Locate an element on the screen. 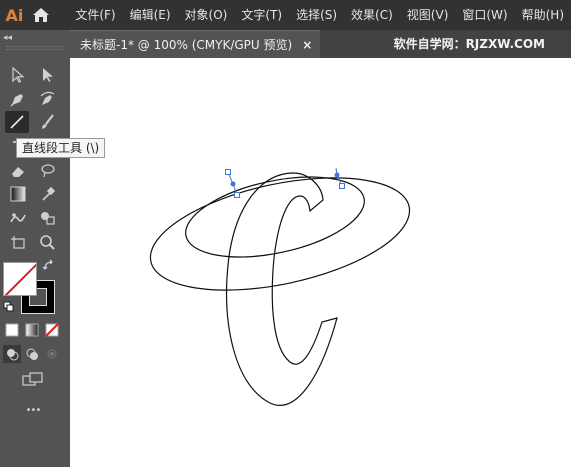  draw-normal-icon is located at coordinates (13, 355).